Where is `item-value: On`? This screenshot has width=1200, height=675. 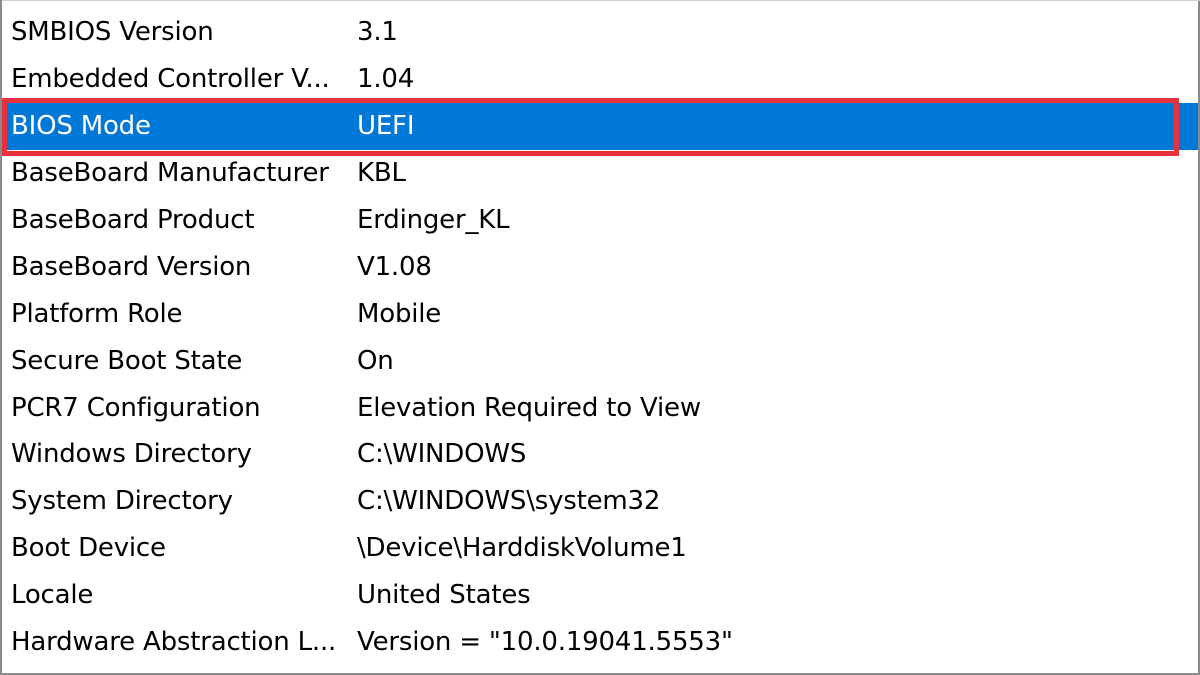
item-value: On is located at coordinates (375, 360).